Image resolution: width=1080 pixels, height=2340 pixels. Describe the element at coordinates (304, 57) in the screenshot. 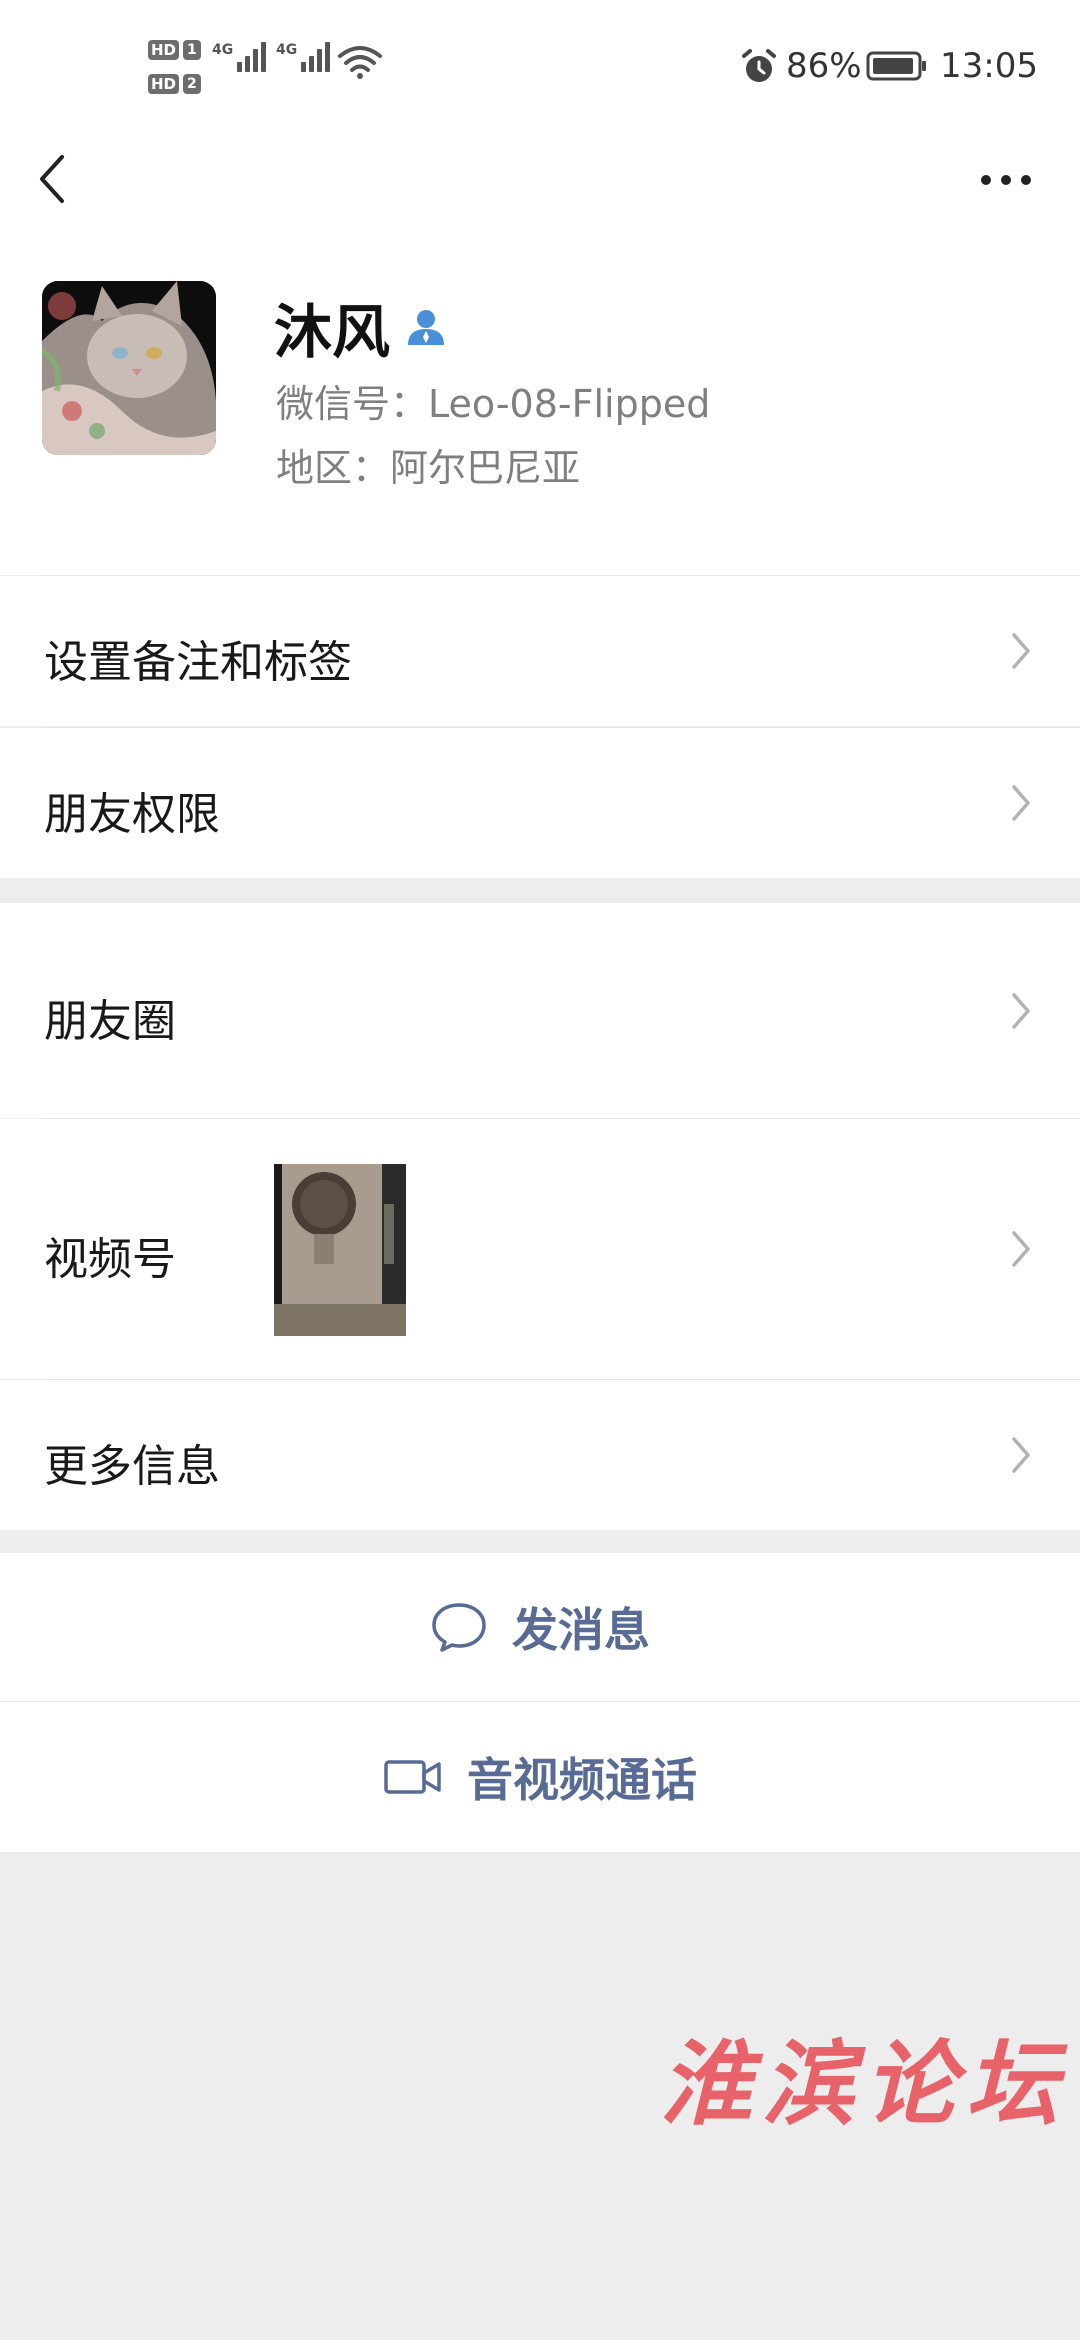

I see `signal-2-icon: 4G` at that location.